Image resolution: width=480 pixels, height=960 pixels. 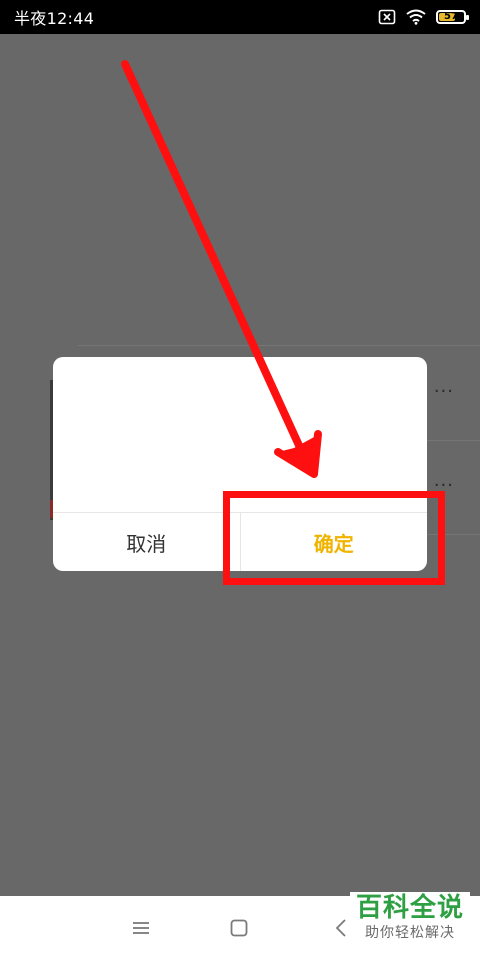 I want to click on battery-icon: 57, so click(x=452, y=17).